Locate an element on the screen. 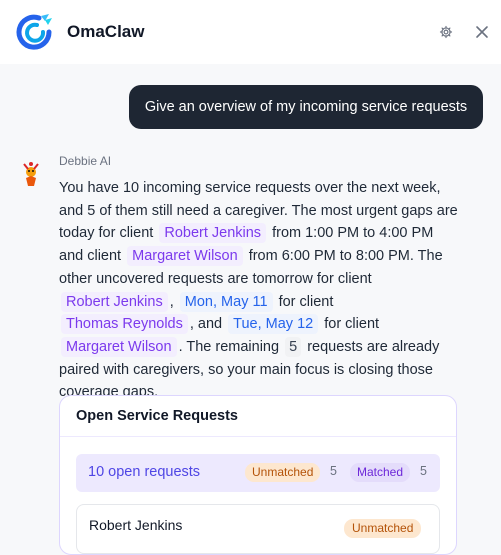 The image size is (501, 555). count-chip: 5 is located at coordinates (293, 346).